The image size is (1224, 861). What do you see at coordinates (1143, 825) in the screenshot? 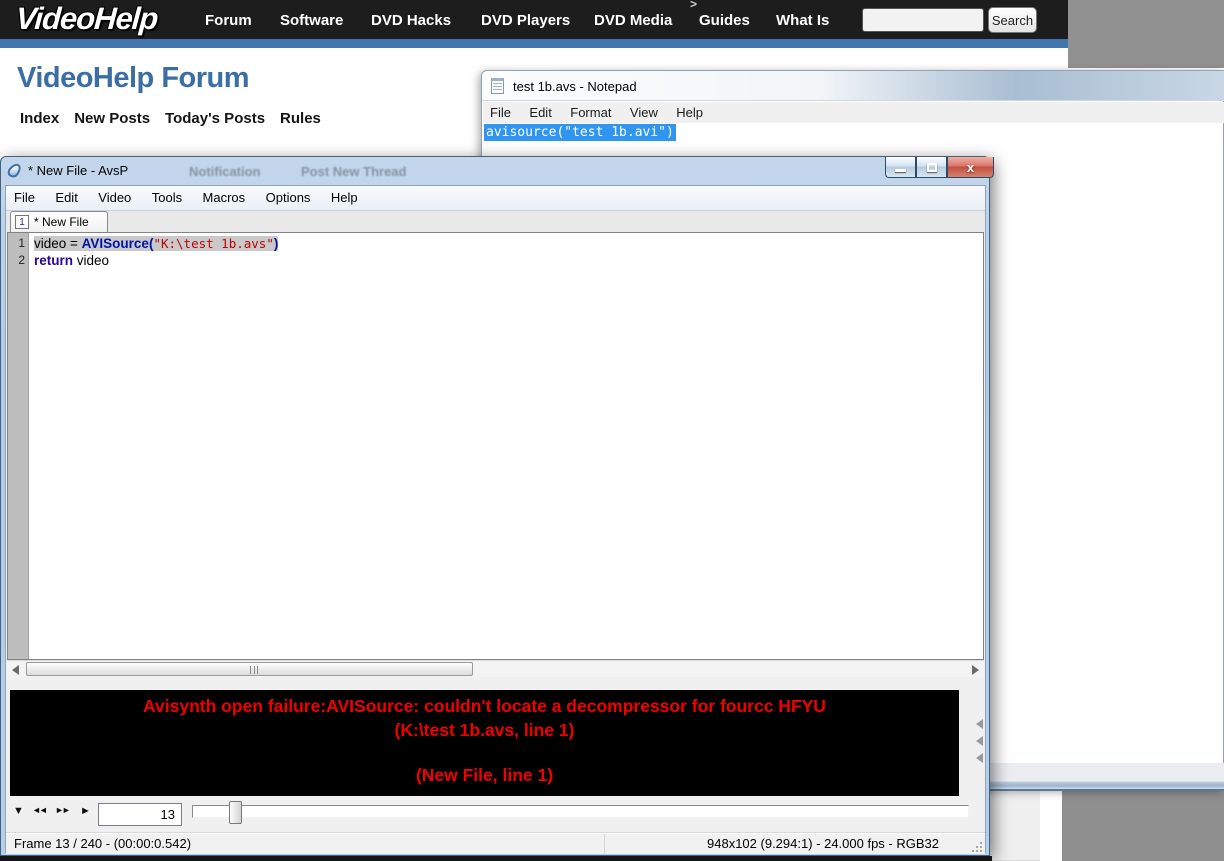
I see `background-window-fragment-bottom` at bounding box center [1143, 825].